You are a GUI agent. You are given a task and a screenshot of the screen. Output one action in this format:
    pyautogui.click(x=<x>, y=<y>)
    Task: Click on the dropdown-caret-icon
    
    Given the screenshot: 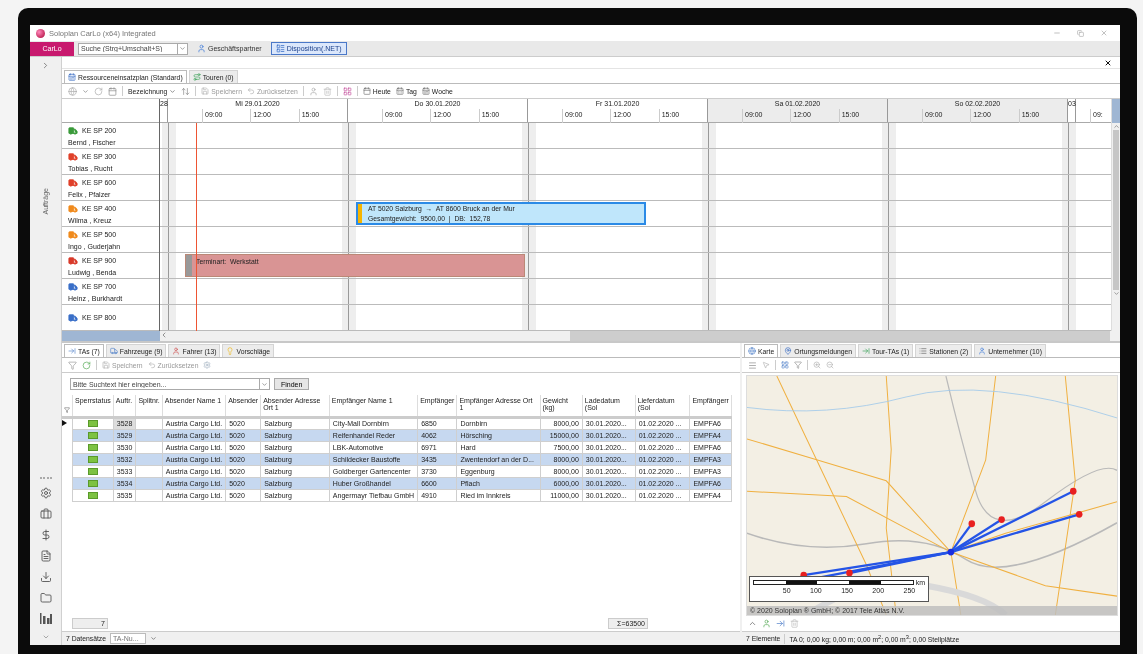 What is the action you would take?
    pyautogui.click(x=154, y=638)
    